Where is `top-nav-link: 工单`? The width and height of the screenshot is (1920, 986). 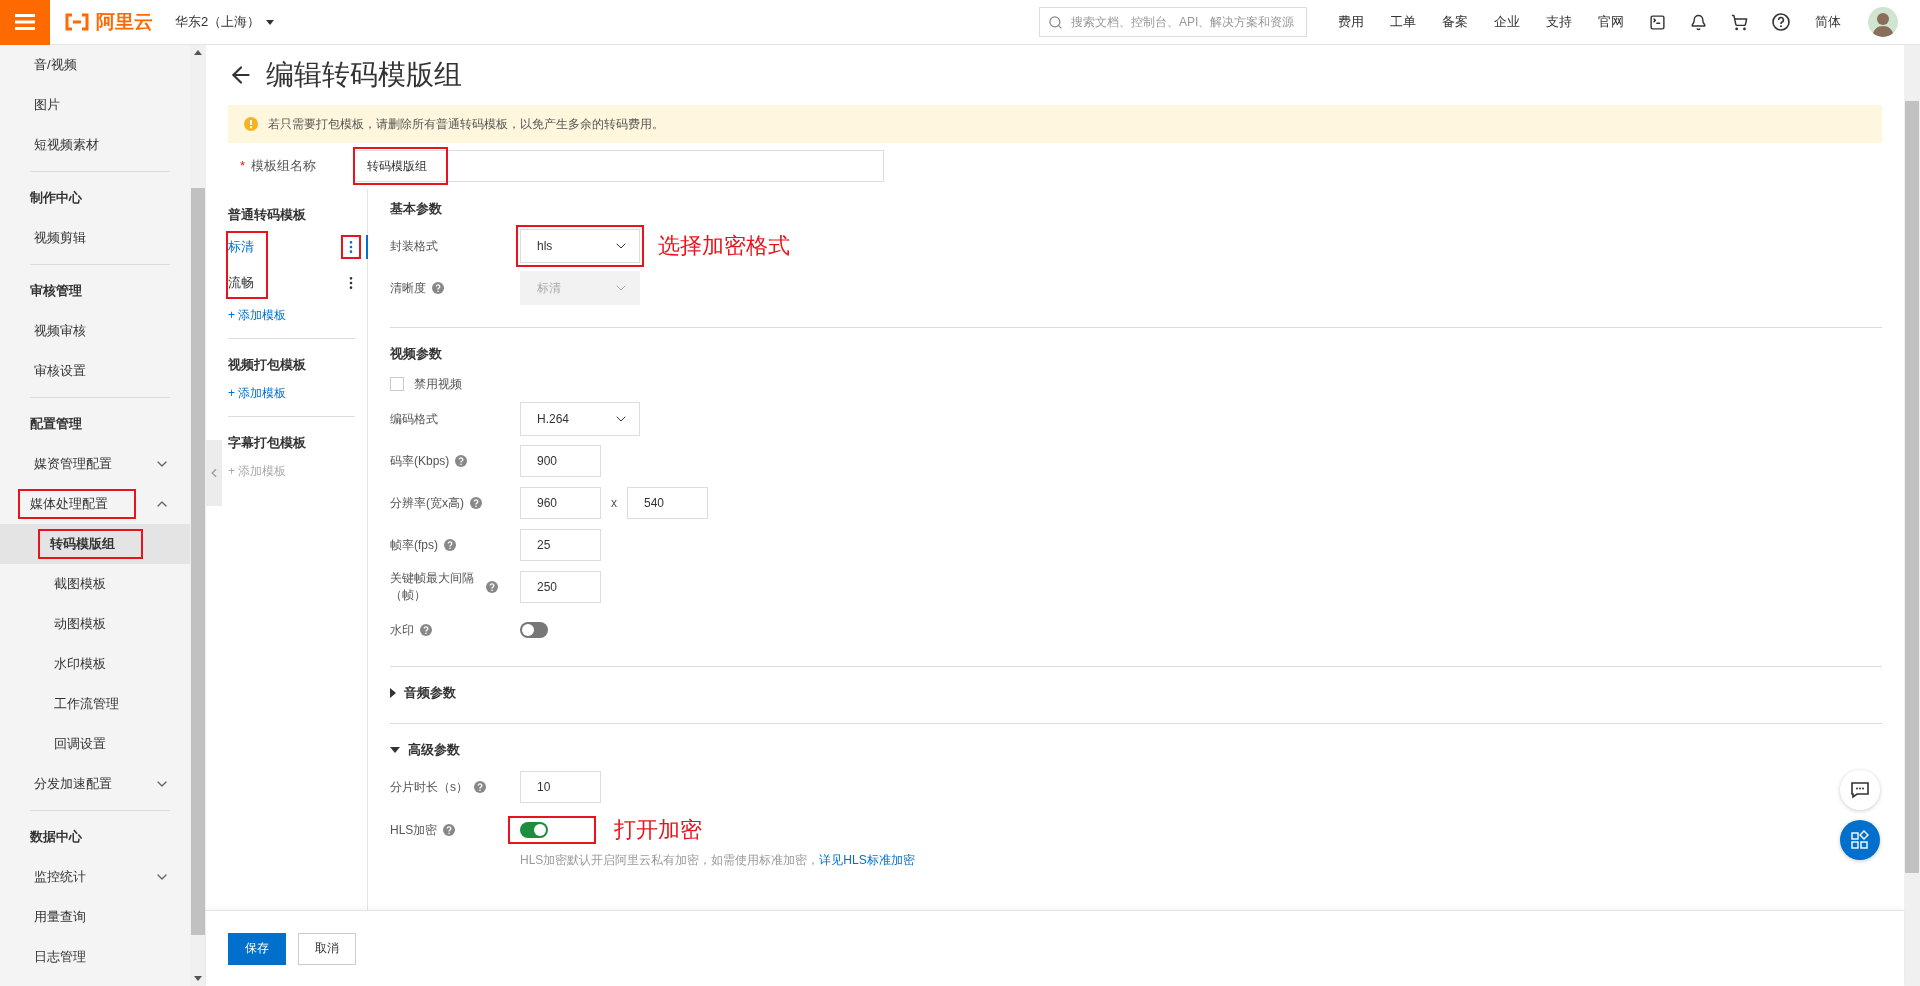 top-nav-link: 工单 is located at coordinates (1403, 22).